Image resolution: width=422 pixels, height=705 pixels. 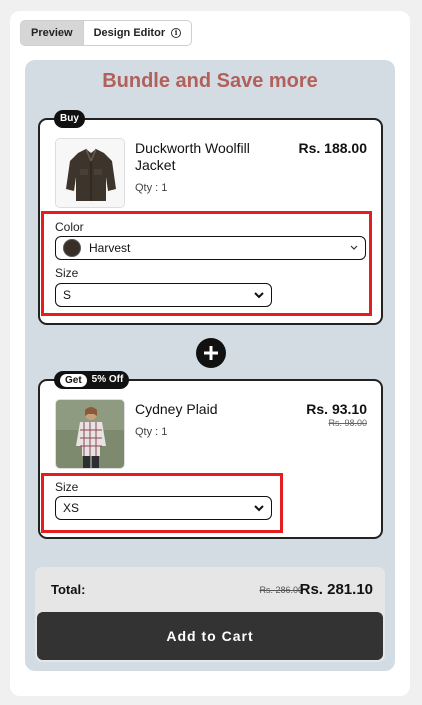 I want to click on plus-icon, so click(x=211, y=353).